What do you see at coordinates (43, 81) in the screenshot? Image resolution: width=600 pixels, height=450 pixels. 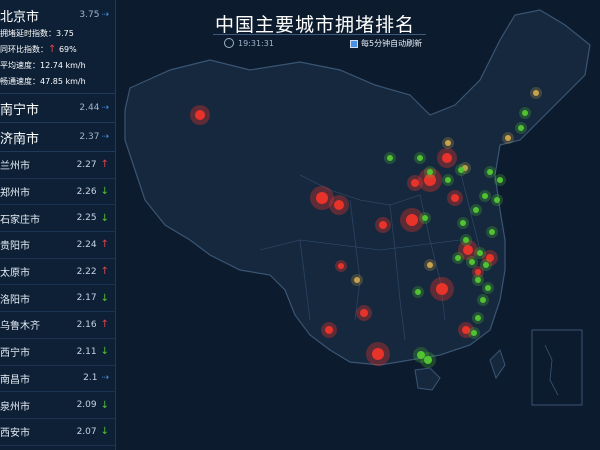 I see `detail-free-speed: 畅通速度：47.85 km/h` at bounding box center [43, 81].